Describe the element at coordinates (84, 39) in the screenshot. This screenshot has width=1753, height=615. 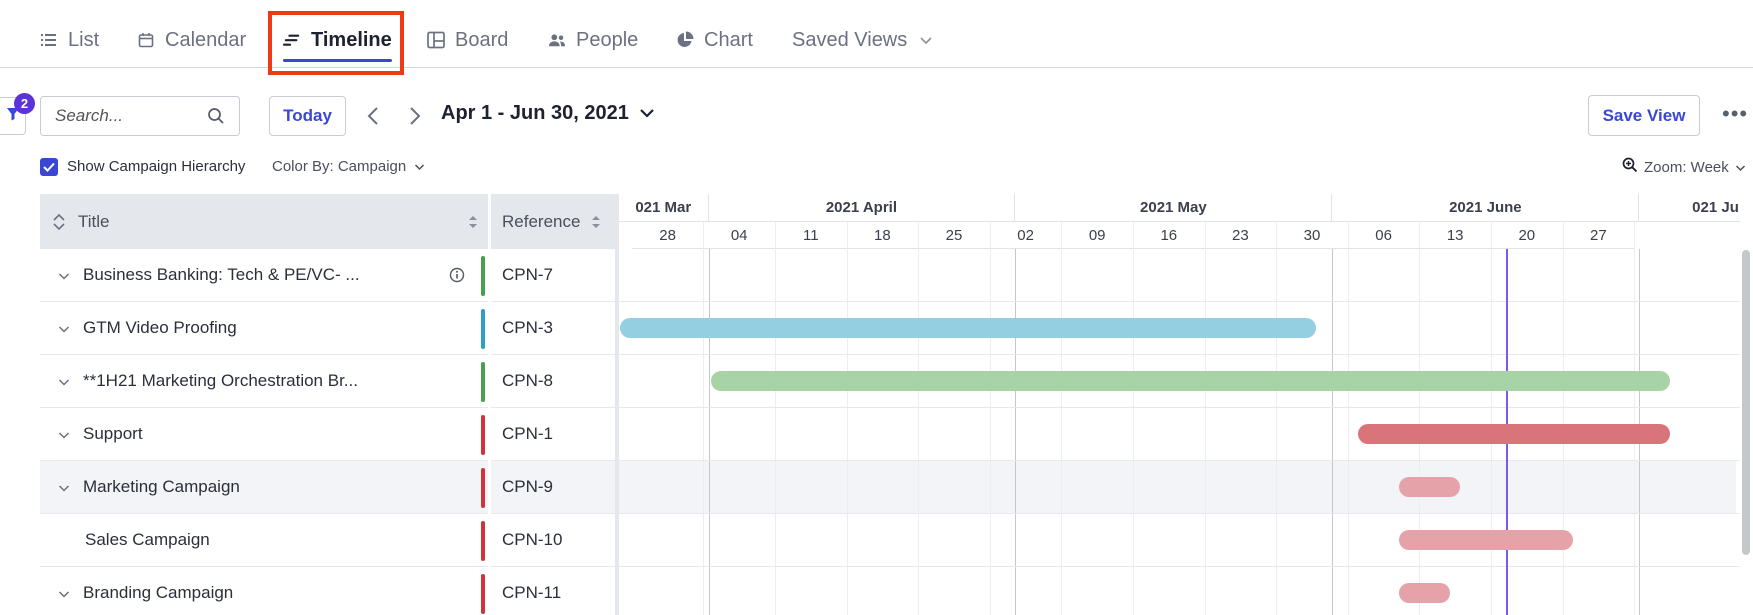
I see `tab-list-label: List` at that location.